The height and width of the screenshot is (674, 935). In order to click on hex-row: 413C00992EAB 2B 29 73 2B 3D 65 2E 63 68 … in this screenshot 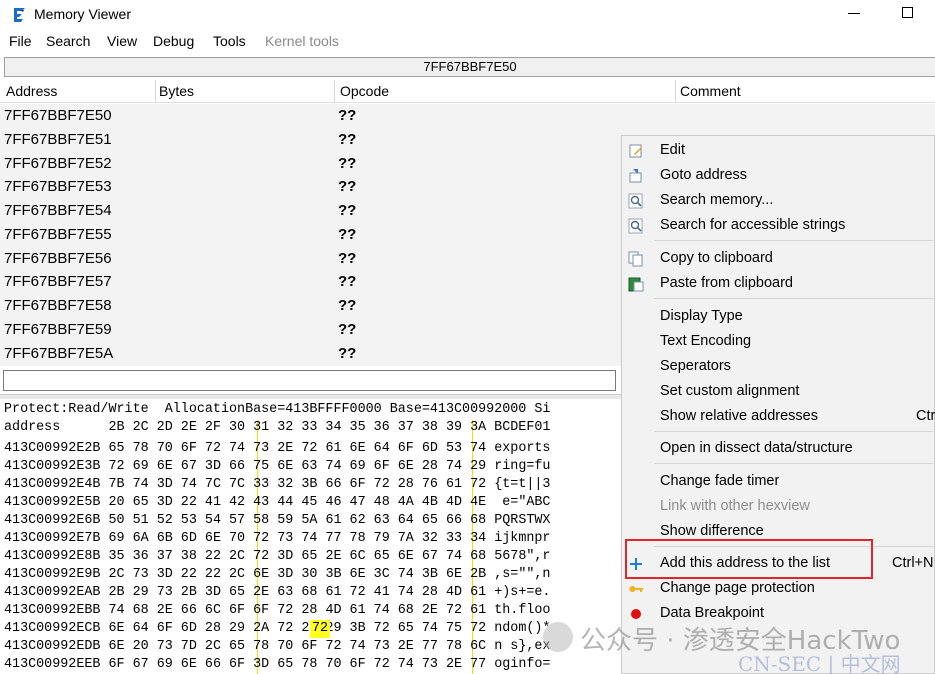, I will do `click(277, 593)`.